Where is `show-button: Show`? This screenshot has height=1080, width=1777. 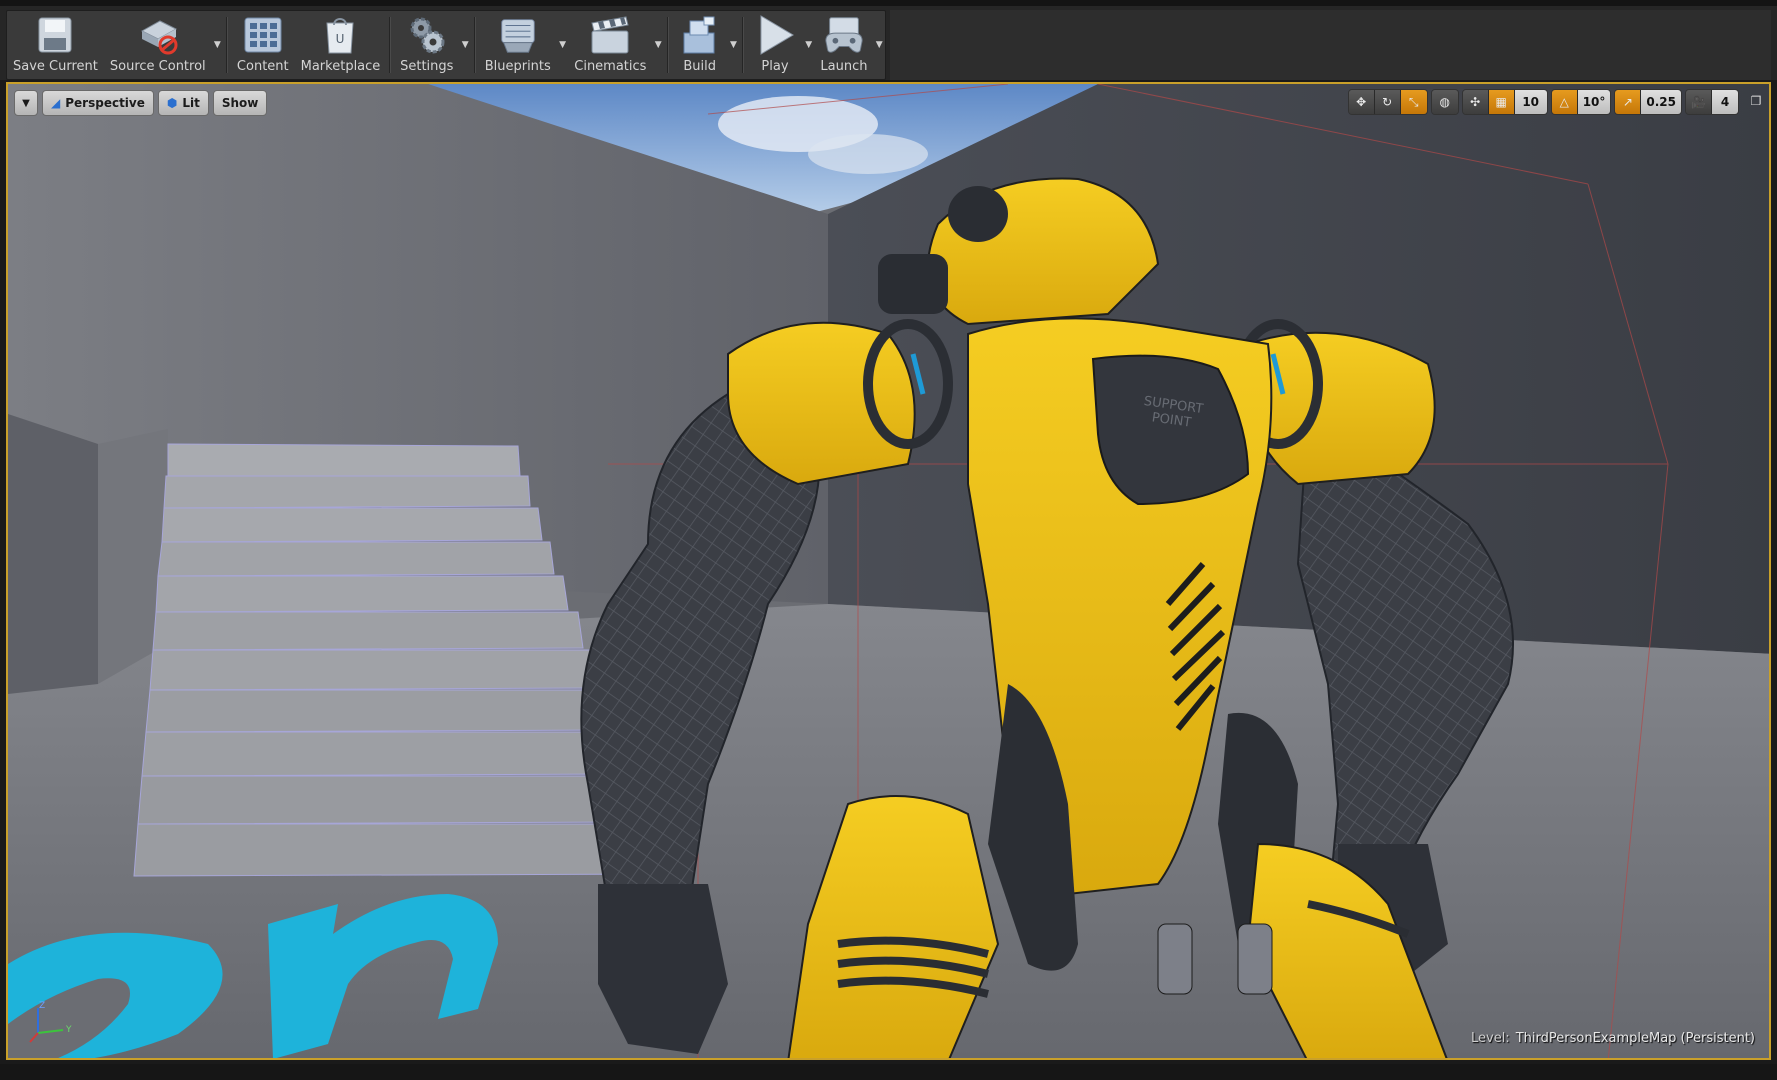 show-button: Show is located at coordinates (240, 103).